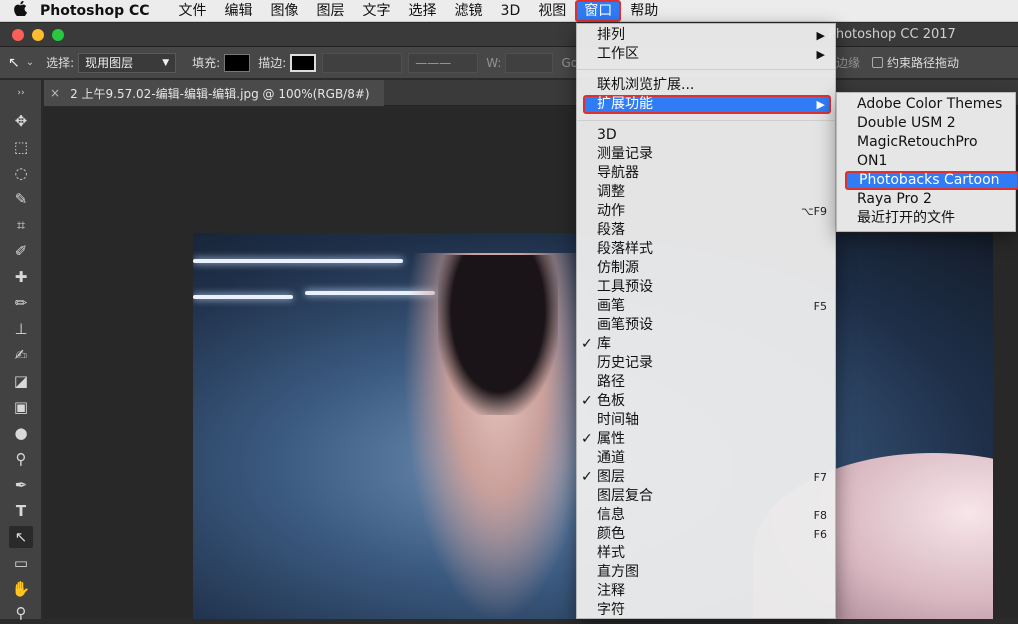  What do you see at coordinates (21, 613) in the screenshot?
I see `zoom-icon: ⚲` at bounding box center [21, 613].